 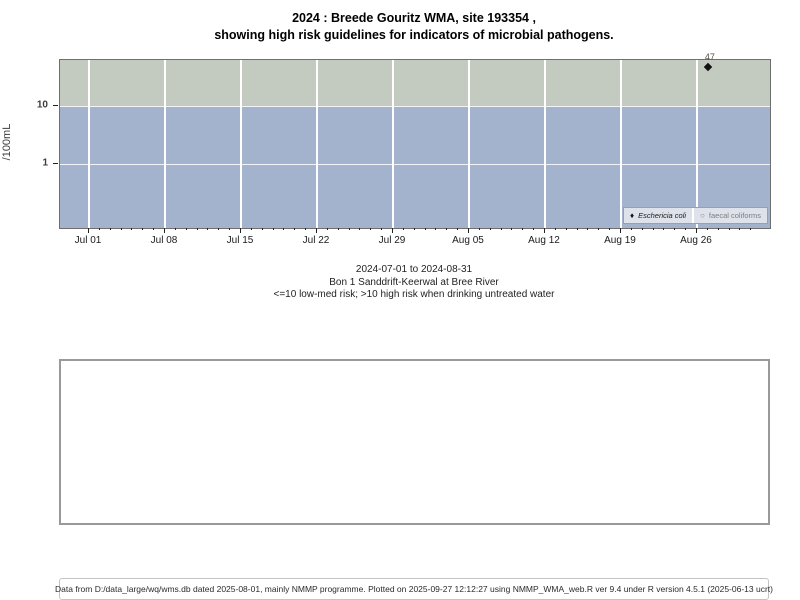 What do you see at coordinates (45, 163) in the screenshot?
I see `y-tick-label: 1` at bounding box center [45, 163].